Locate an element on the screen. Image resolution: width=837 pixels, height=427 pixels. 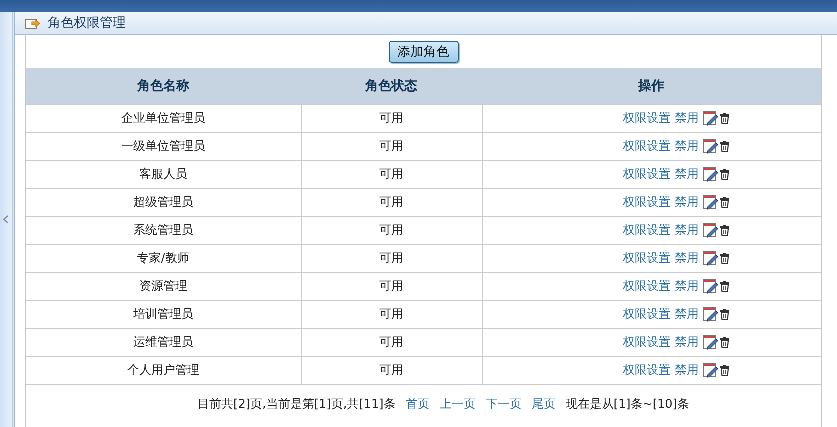
role-name-cell: 超级管理员 is located at coordinates (163, 202).